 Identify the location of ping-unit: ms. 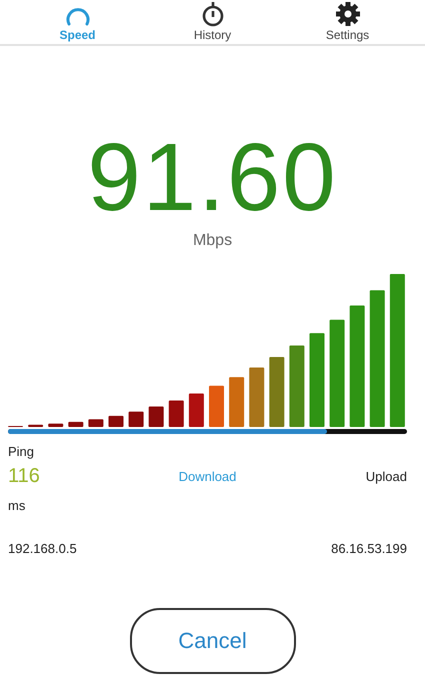
(17, 505).